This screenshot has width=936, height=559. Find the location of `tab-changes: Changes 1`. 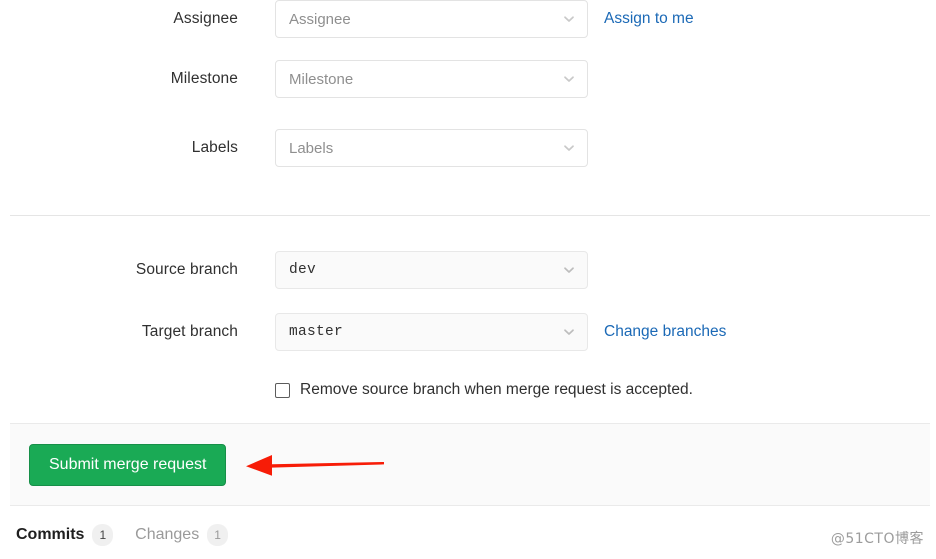

tab-changes: Changes 1 is located at coordinates (181, 535).